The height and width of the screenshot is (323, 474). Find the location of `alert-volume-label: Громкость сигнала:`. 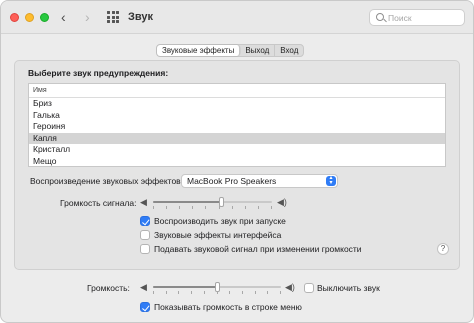

alert-volume-label: Громкость сигнала: is located at coordinates (98, 203).